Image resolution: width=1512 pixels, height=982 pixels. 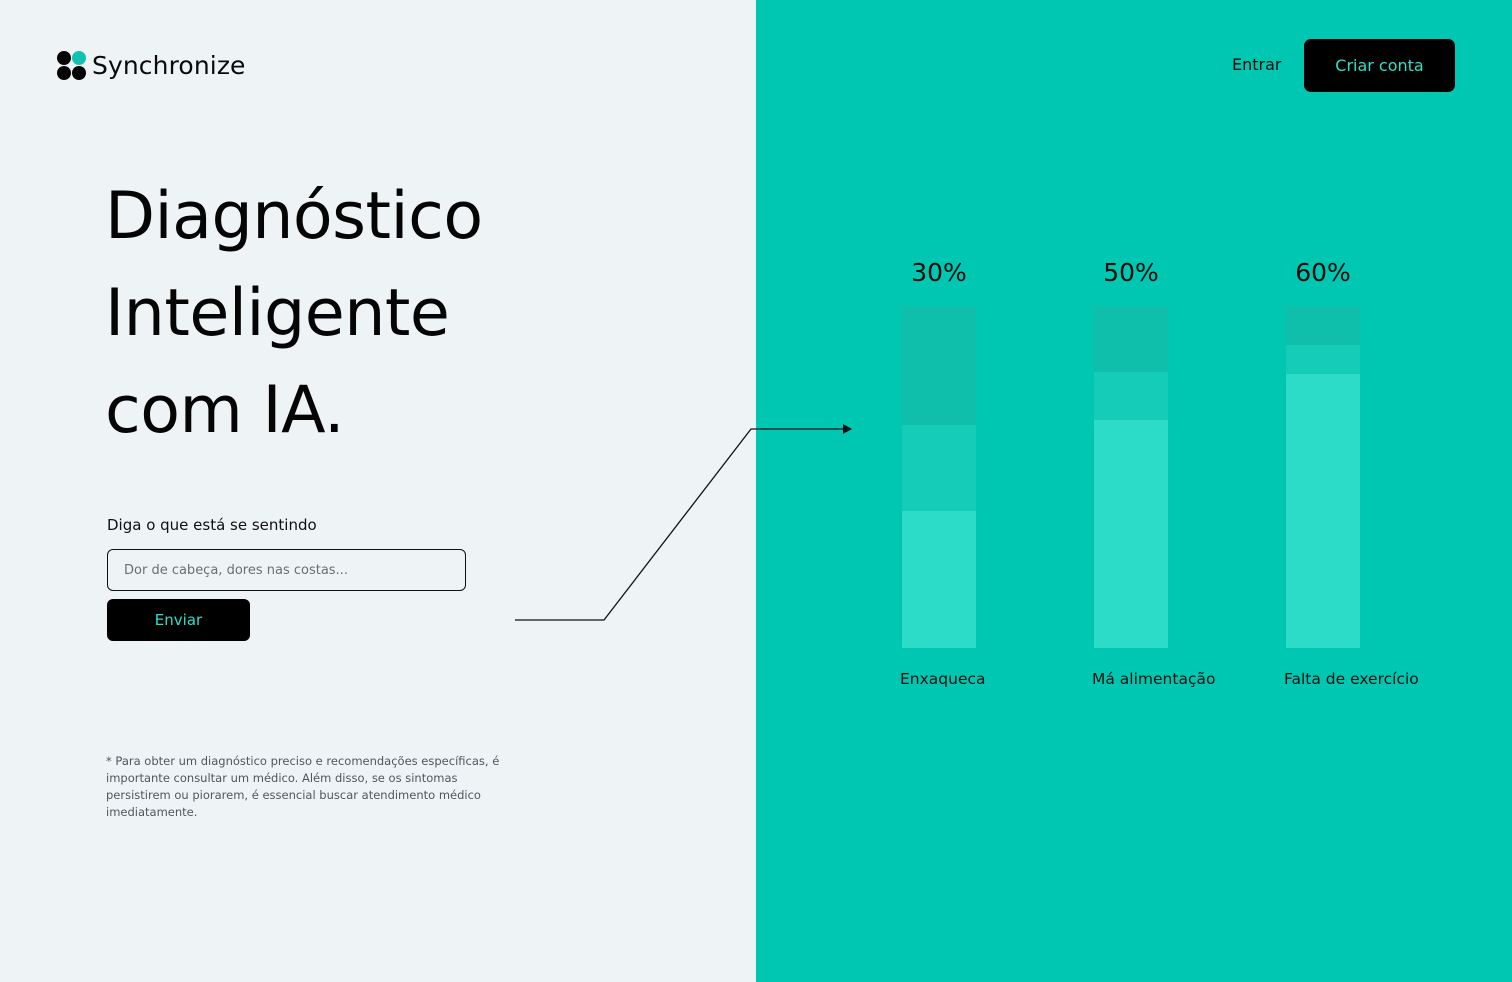 I want to click on login-link: Entrar, so click(x=1256, y=64).